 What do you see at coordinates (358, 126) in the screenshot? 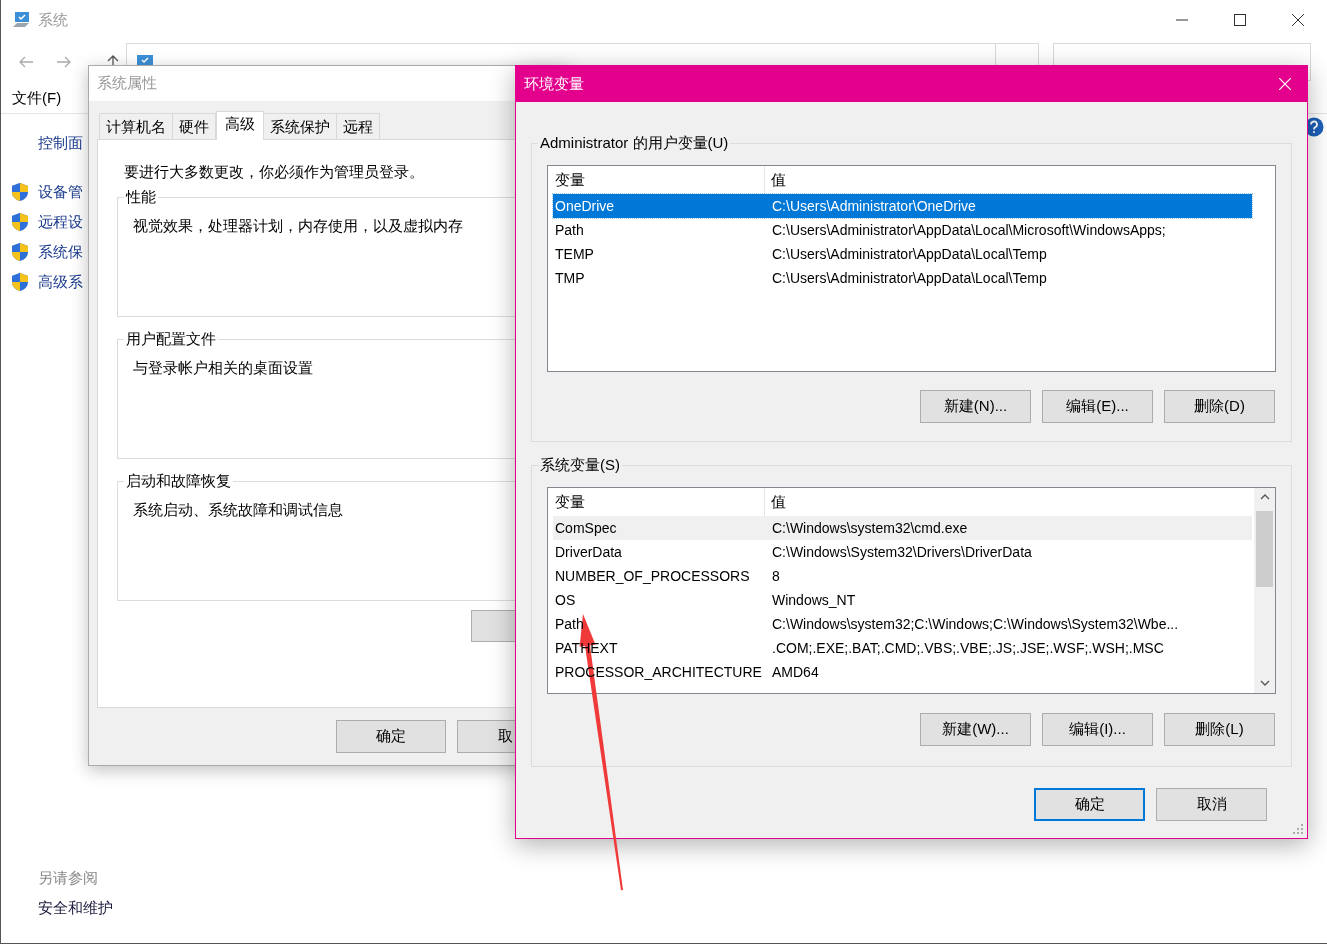
I see `tab: 远程` at bounding box center [358, 126].